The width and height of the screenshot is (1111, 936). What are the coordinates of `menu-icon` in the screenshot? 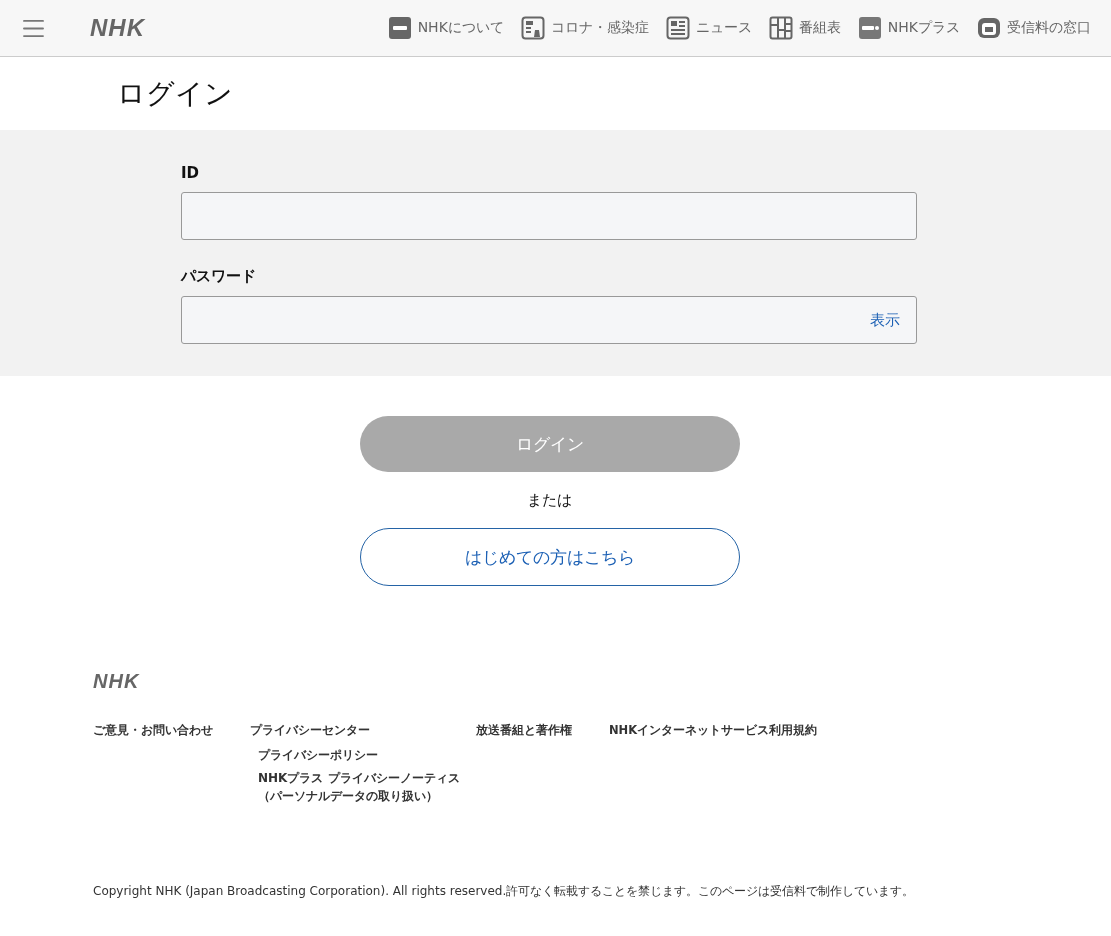 It's located at (33, 28).